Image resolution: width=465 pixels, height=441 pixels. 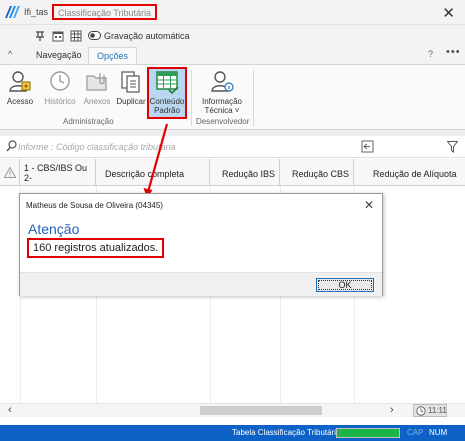 I want to click on duplicate-icon, so click(x=130, y=82).